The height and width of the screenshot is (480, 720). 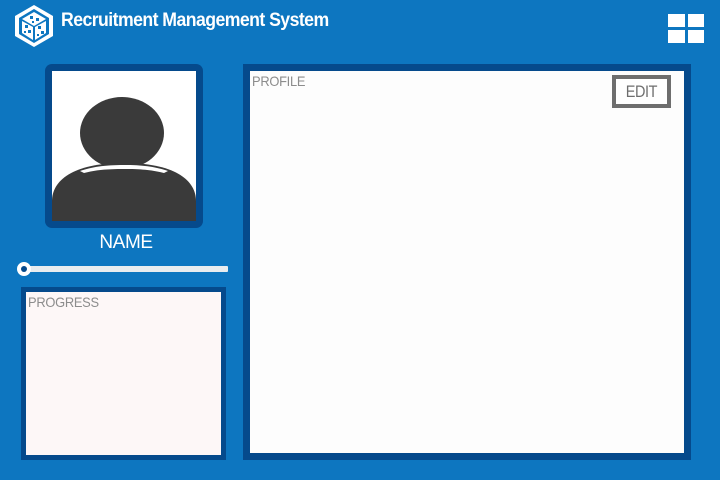 I want to click on profile-title: PROFILE, so click(x=279, y=81).